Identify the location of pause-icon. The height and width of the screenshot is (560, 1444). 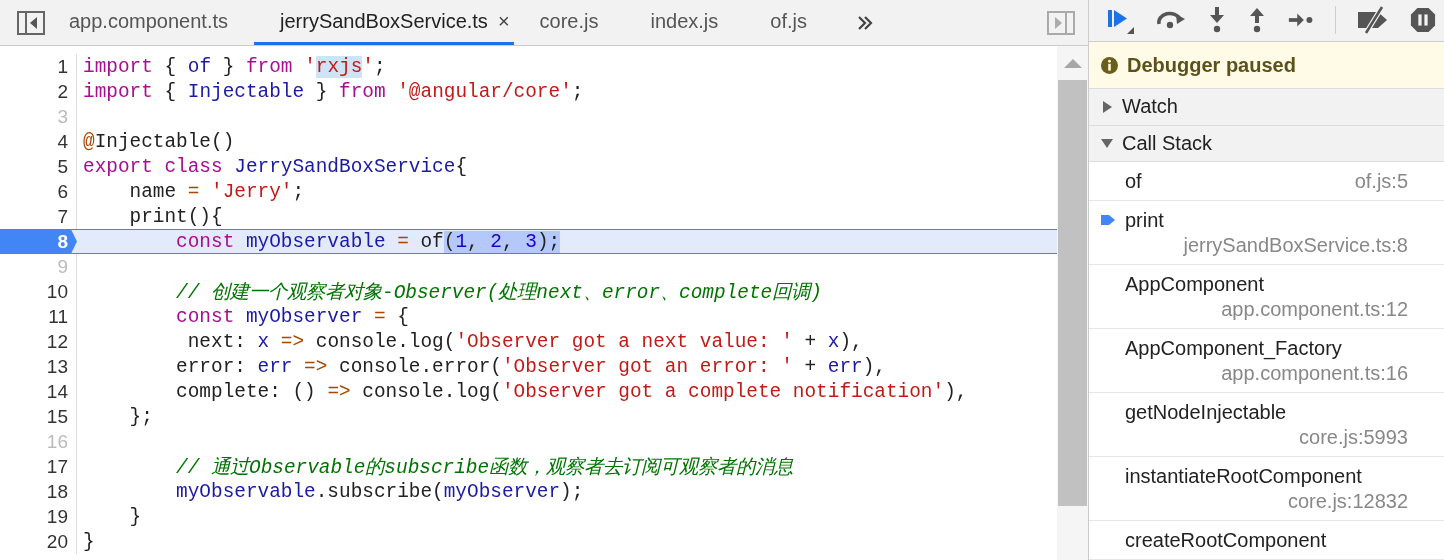
(1423, 20).